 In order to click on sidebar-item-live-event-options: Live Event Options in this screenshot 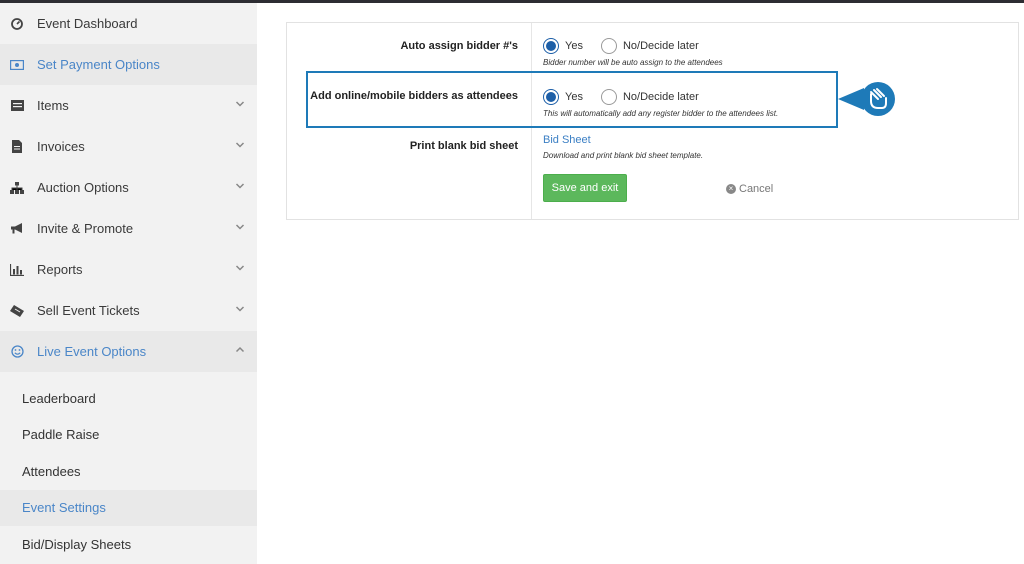, I will do `click(128, 351)`.